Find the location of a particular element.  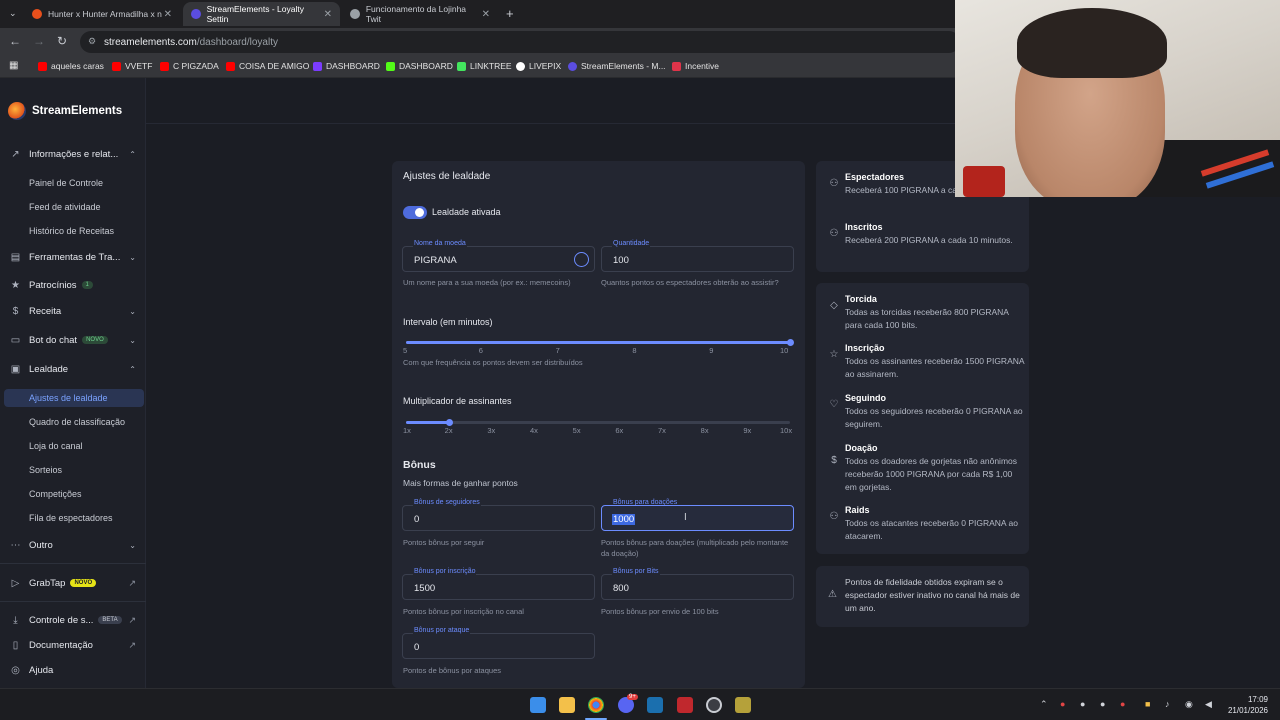

multiplier-slider is located at coordinates (598, 422).